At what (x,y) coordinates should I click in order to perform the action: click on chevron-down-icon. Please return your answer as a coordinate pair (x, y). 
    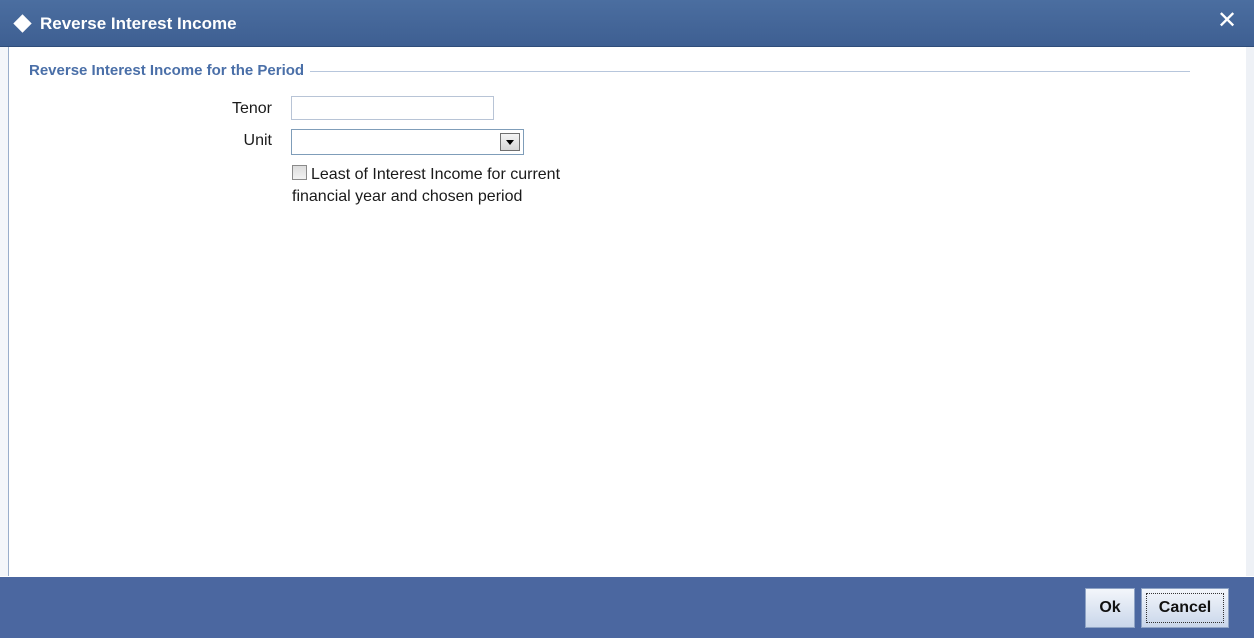
    Looking at the image, I should click on (510, 142).